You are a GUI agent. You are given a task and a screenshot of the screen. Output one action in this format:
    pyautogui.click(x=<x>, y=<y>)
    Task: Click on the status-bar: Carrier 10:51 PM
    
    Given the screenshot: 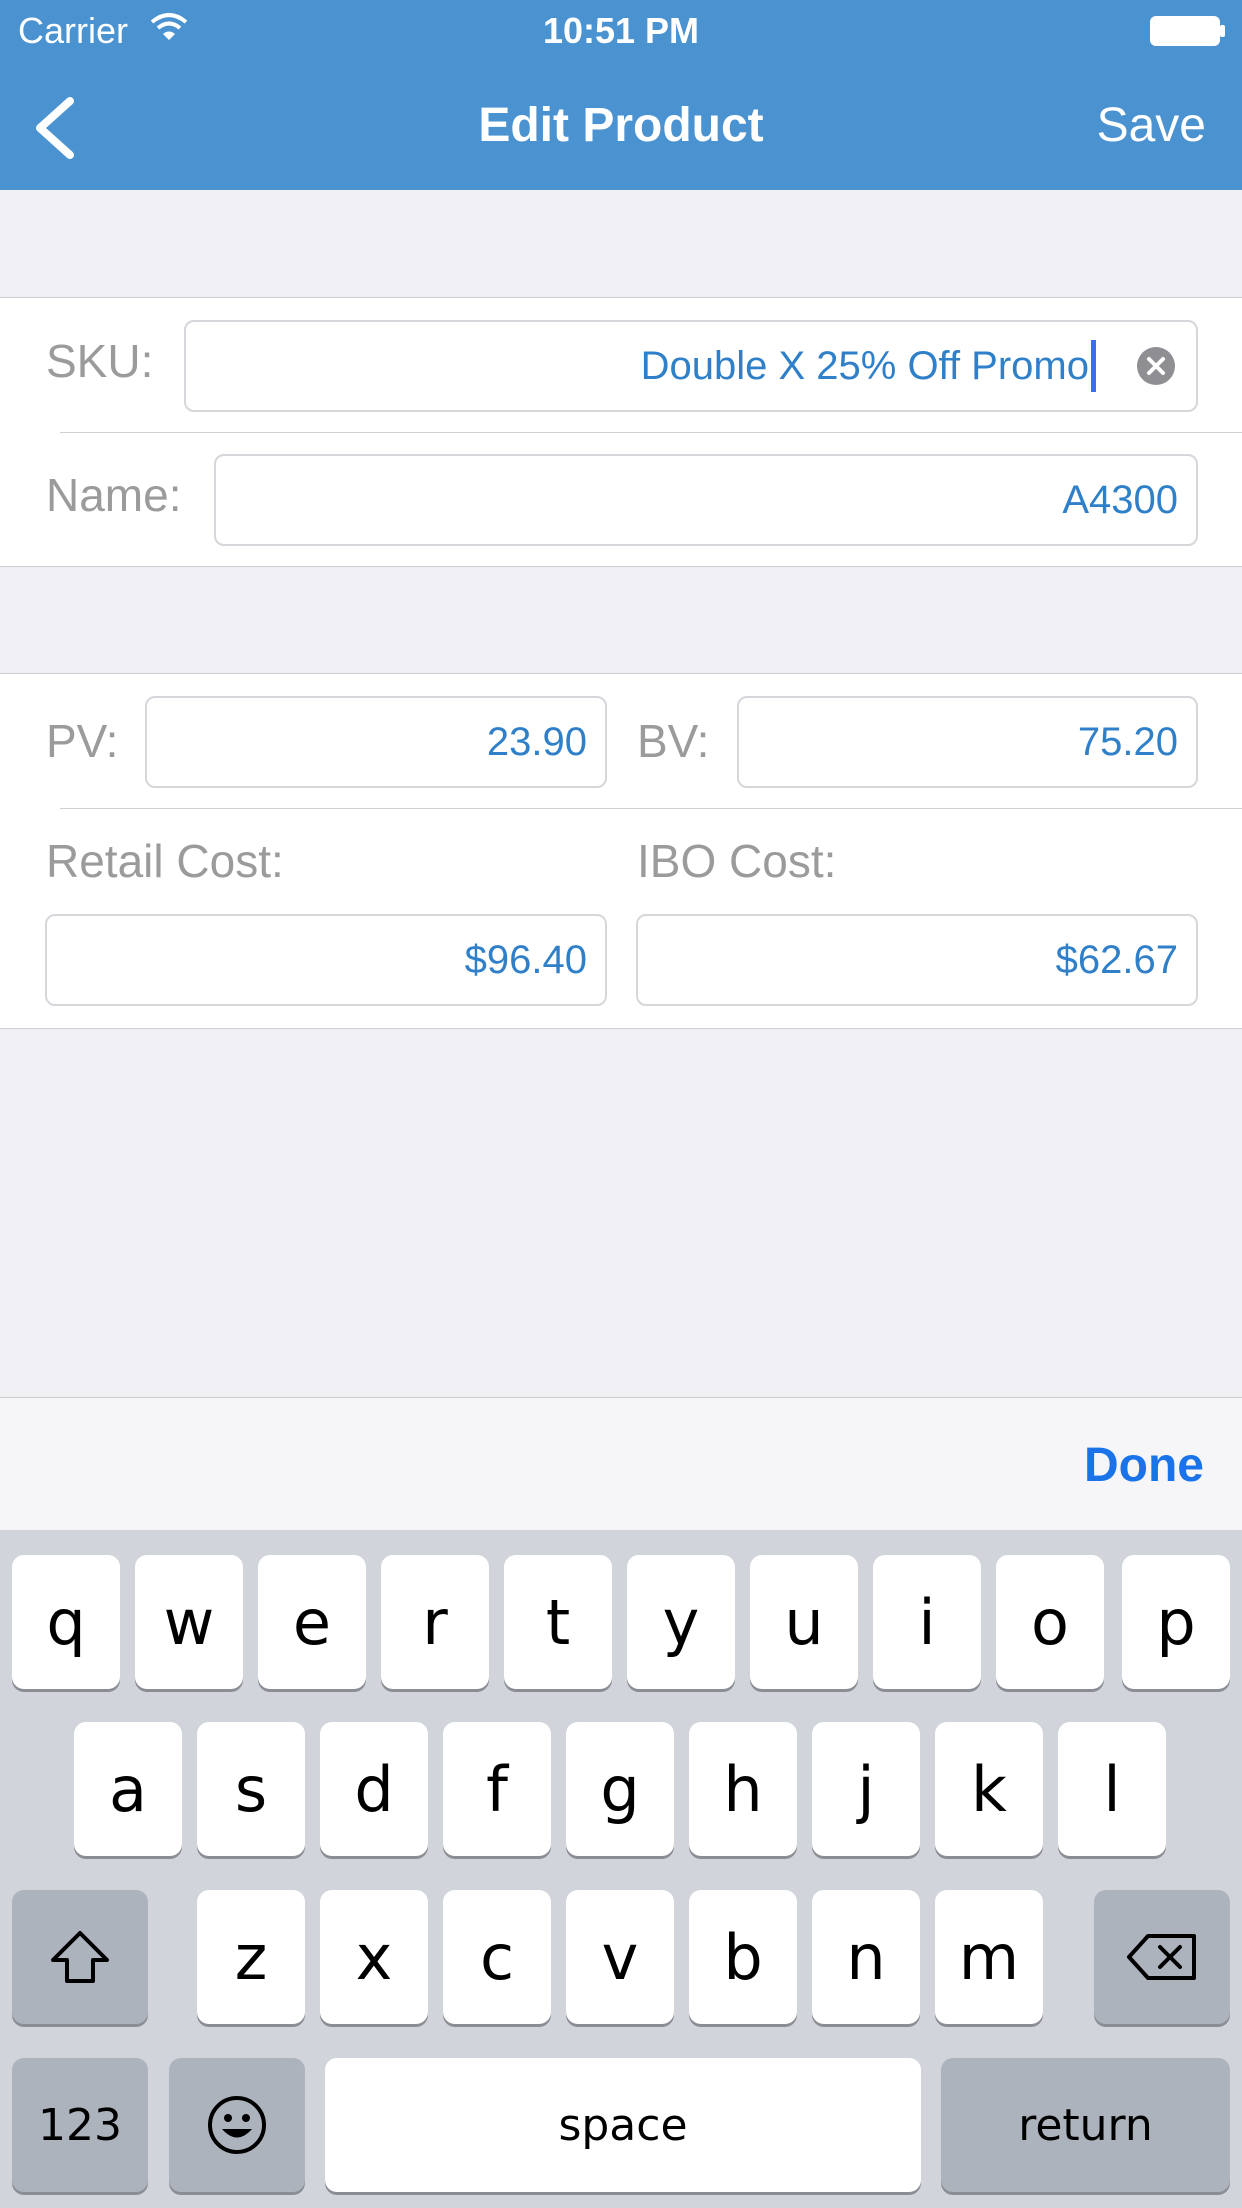 What is the action you would take?
    pyautogui.click(x=621, y=30)
    